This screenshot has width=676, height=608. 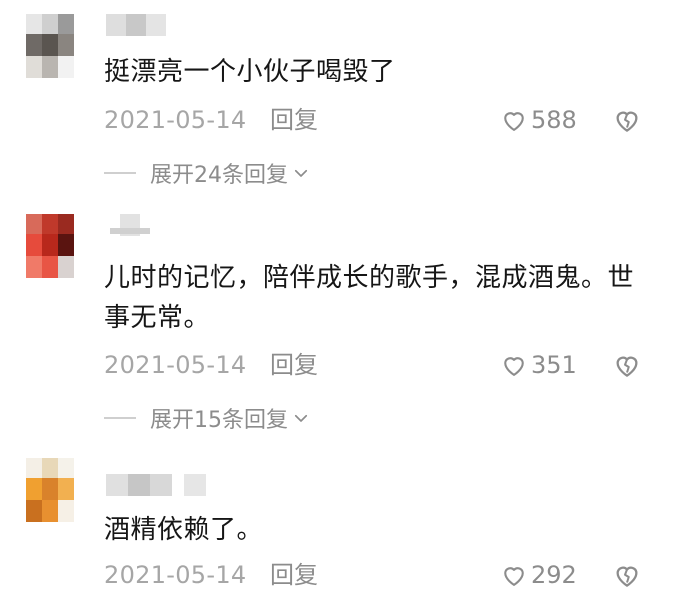 What do you see at coordinates (219, 420) in the screenshot?
I see `expand-label: 展开15条回复` at bounding box center [219, 420].